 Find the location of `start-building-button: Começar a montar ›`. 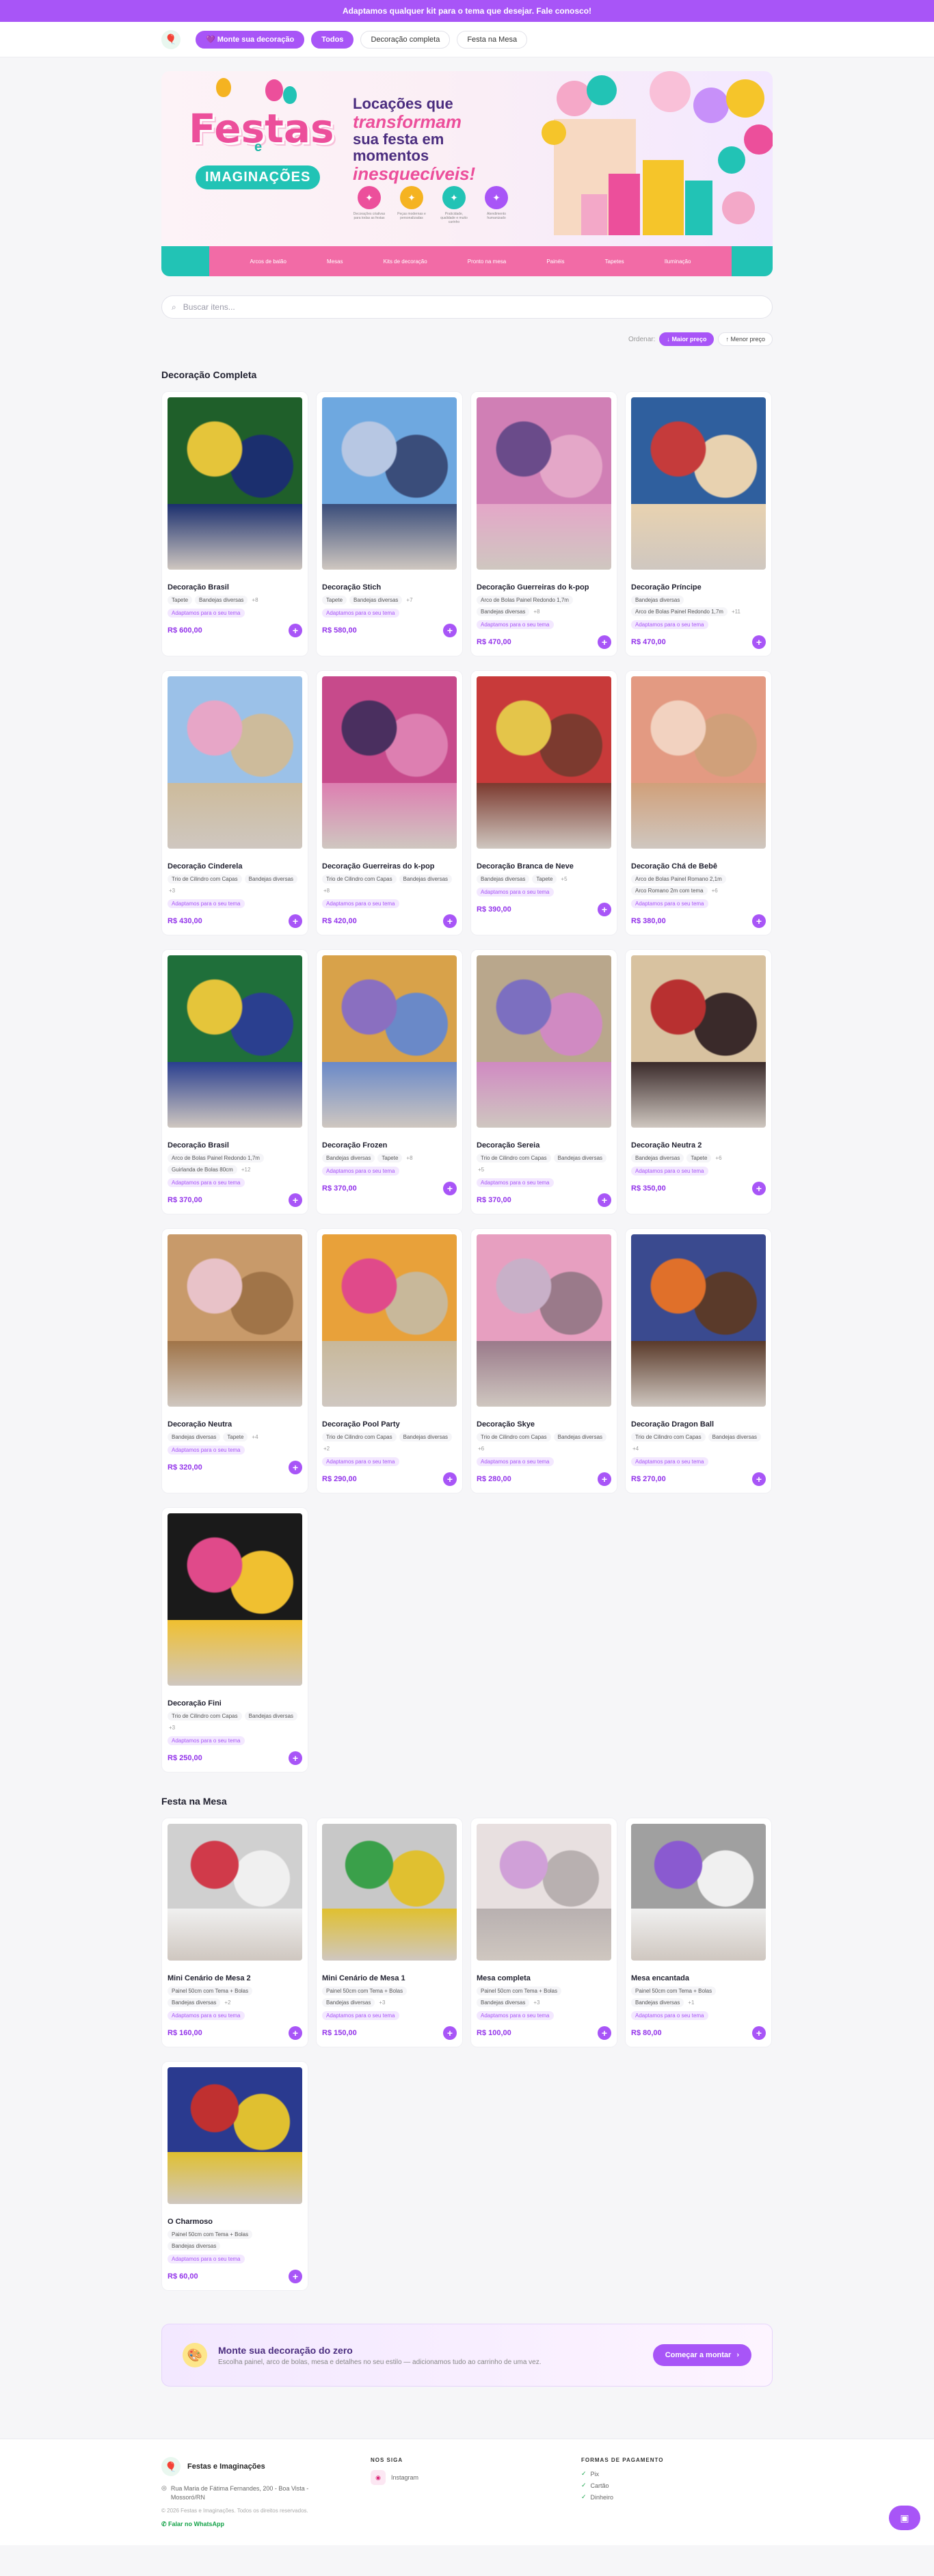

start-building-button: Começar a montar › is located at coordinates (701, 2355).